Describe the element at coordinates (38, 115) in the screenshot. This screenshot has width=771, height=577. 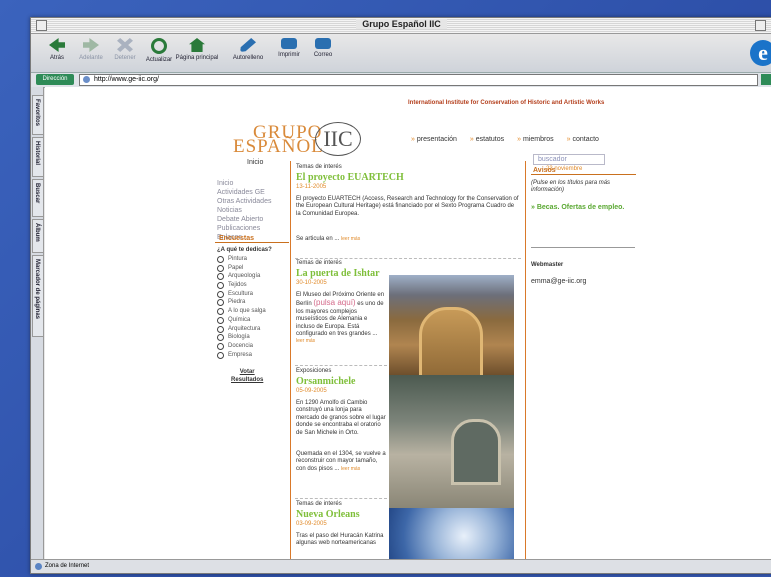
I see `tab-favoritos: Favoritos` at that location.